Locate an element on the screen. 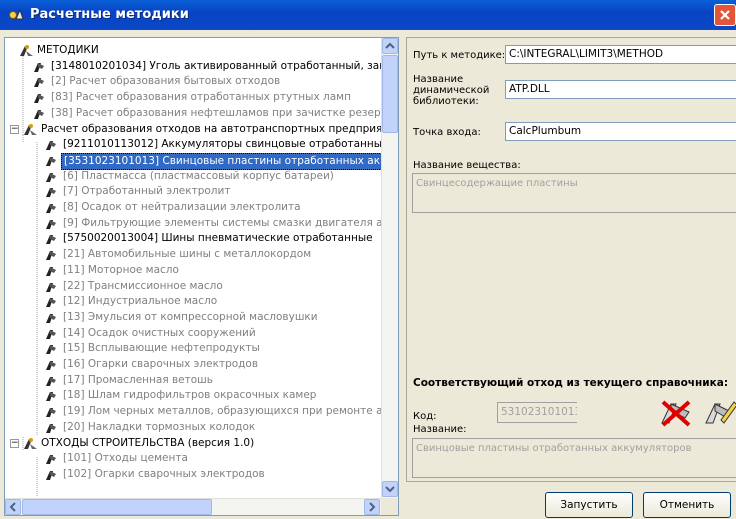  close-icon is located at coordinates (725, 15).